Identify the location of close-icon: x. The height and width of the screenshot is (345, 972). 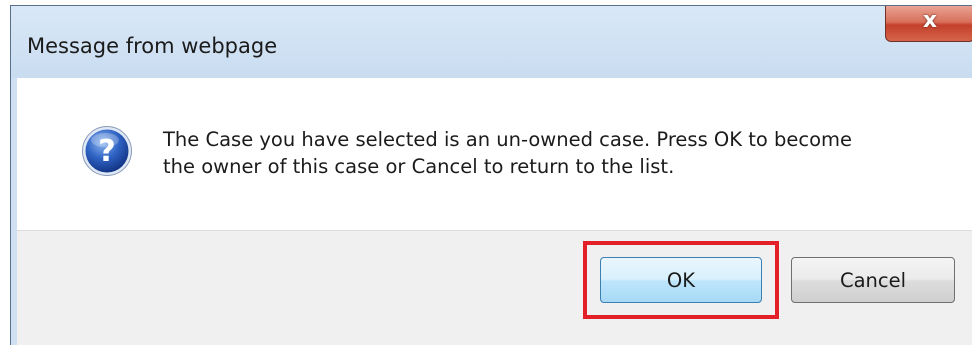
(930, 20).